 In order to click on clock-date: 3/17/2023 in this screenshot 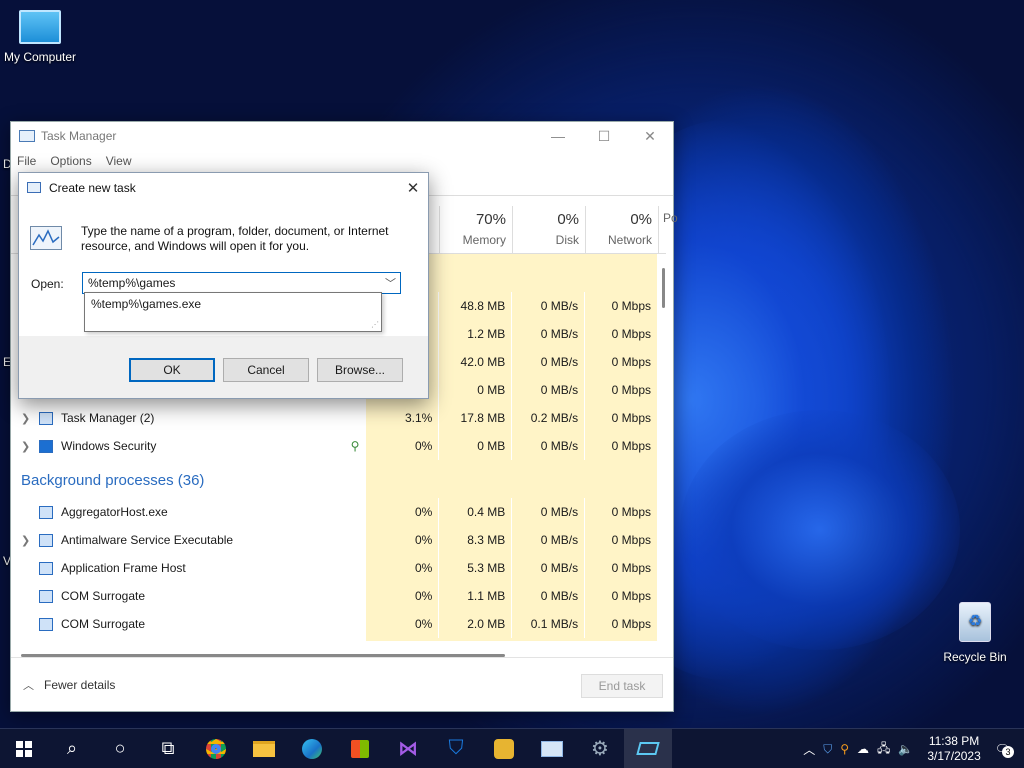, I will do `click(954, 756)`.